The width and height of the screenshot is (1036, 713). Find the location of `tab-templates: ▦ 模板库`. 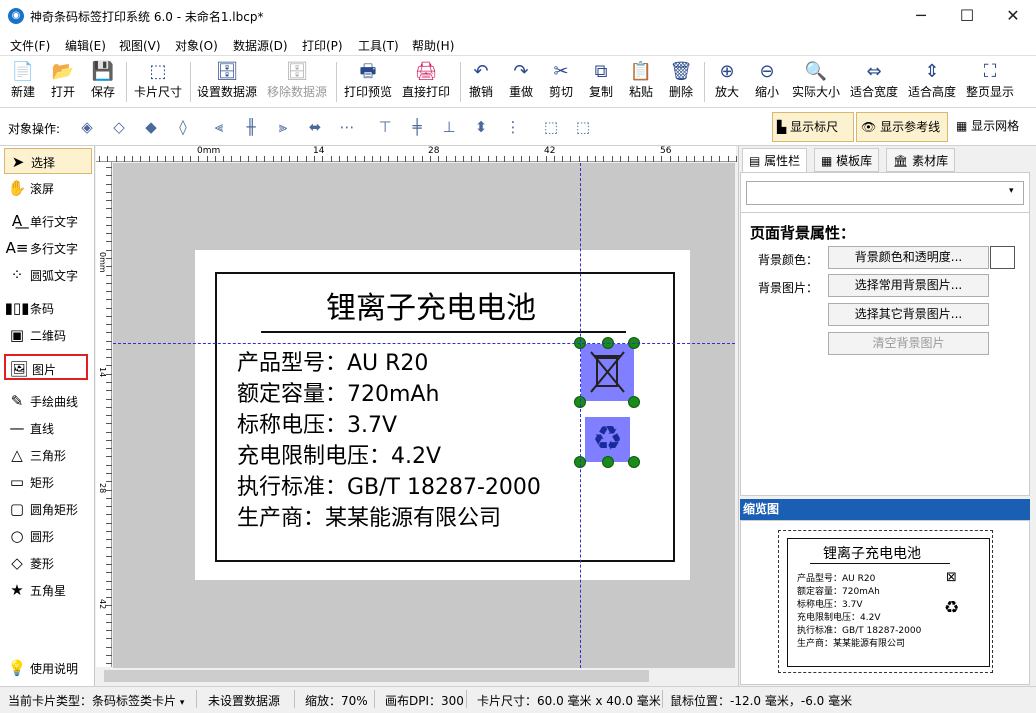

tab-templates: ▦ 模板库 is located at coordinates (847, 160).